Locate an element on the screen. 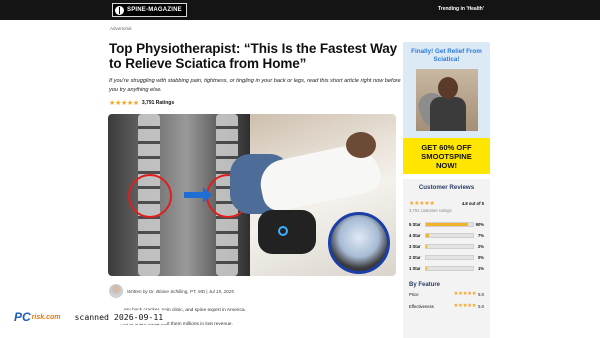  rating-bar-row: 1 Star 1% is located at coordinates (446, 268).